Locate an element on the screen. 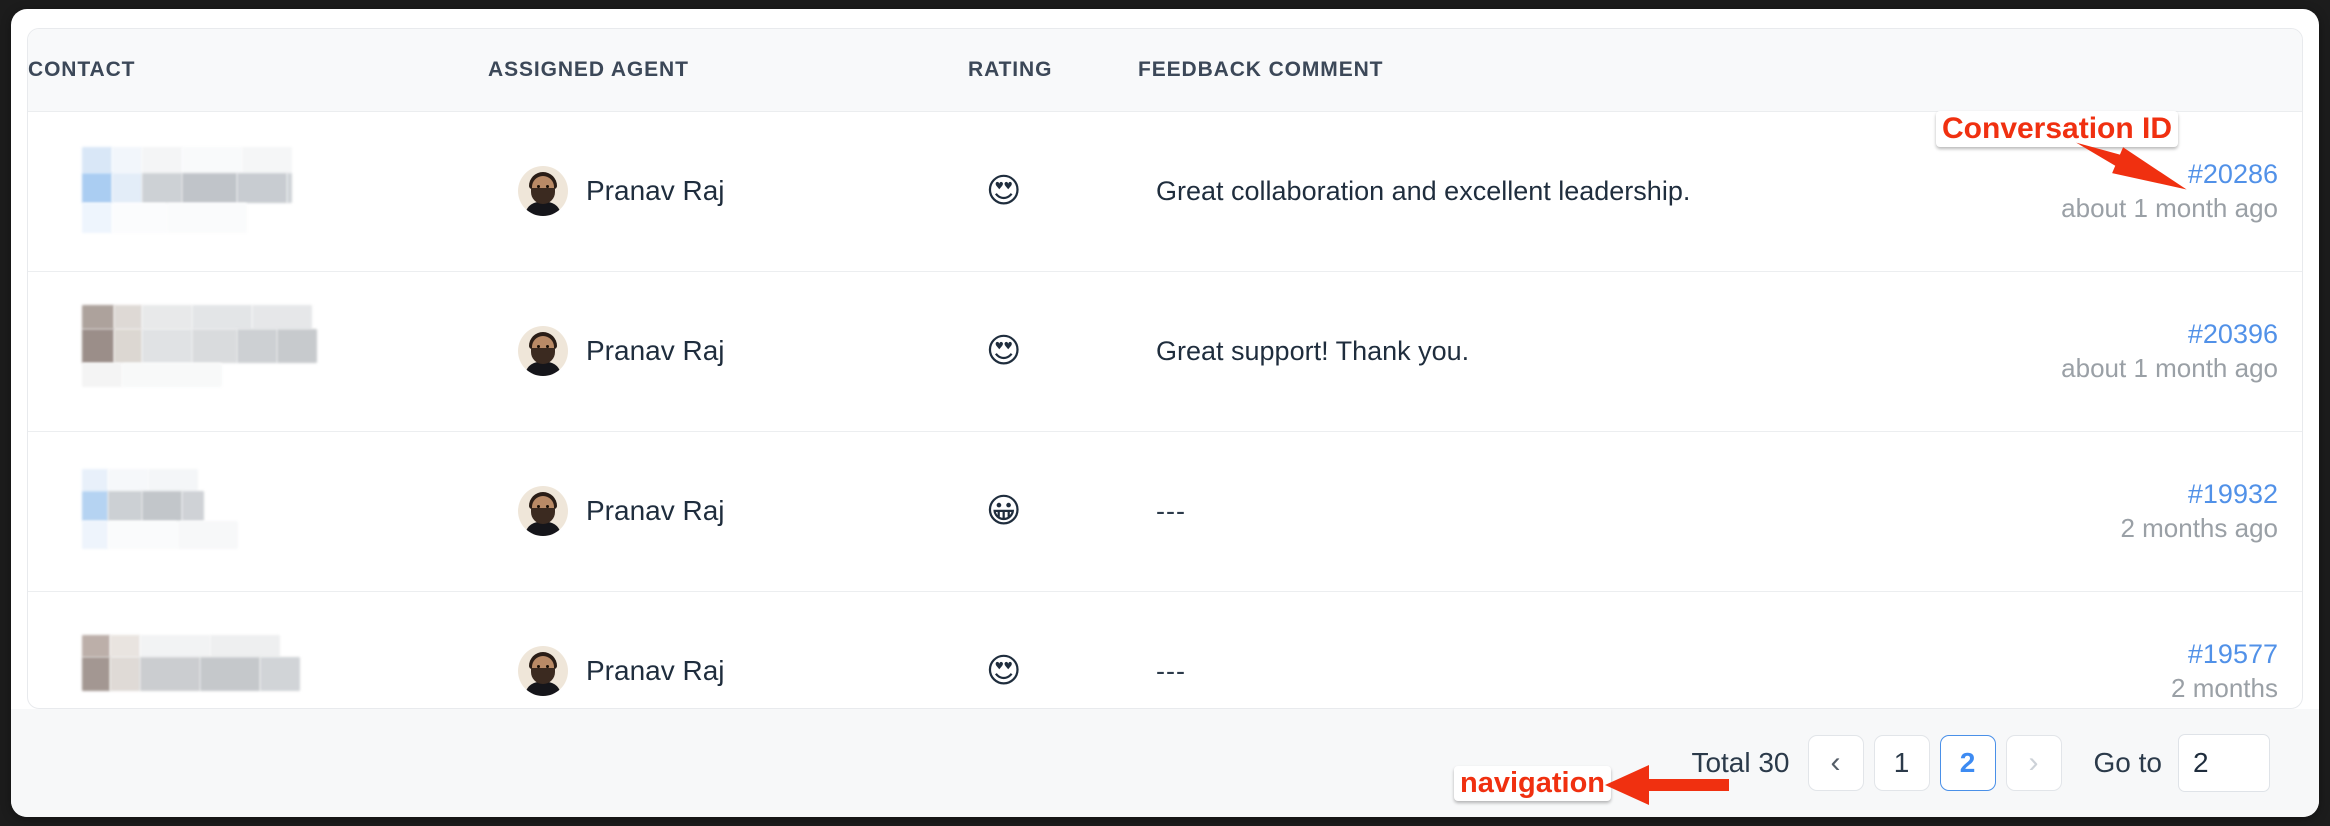 The width and height of the screenshot is (2330, 826). table-row: Pranav Raj 😍 --- #19577 2 months is located at coordinates (1165, 649).